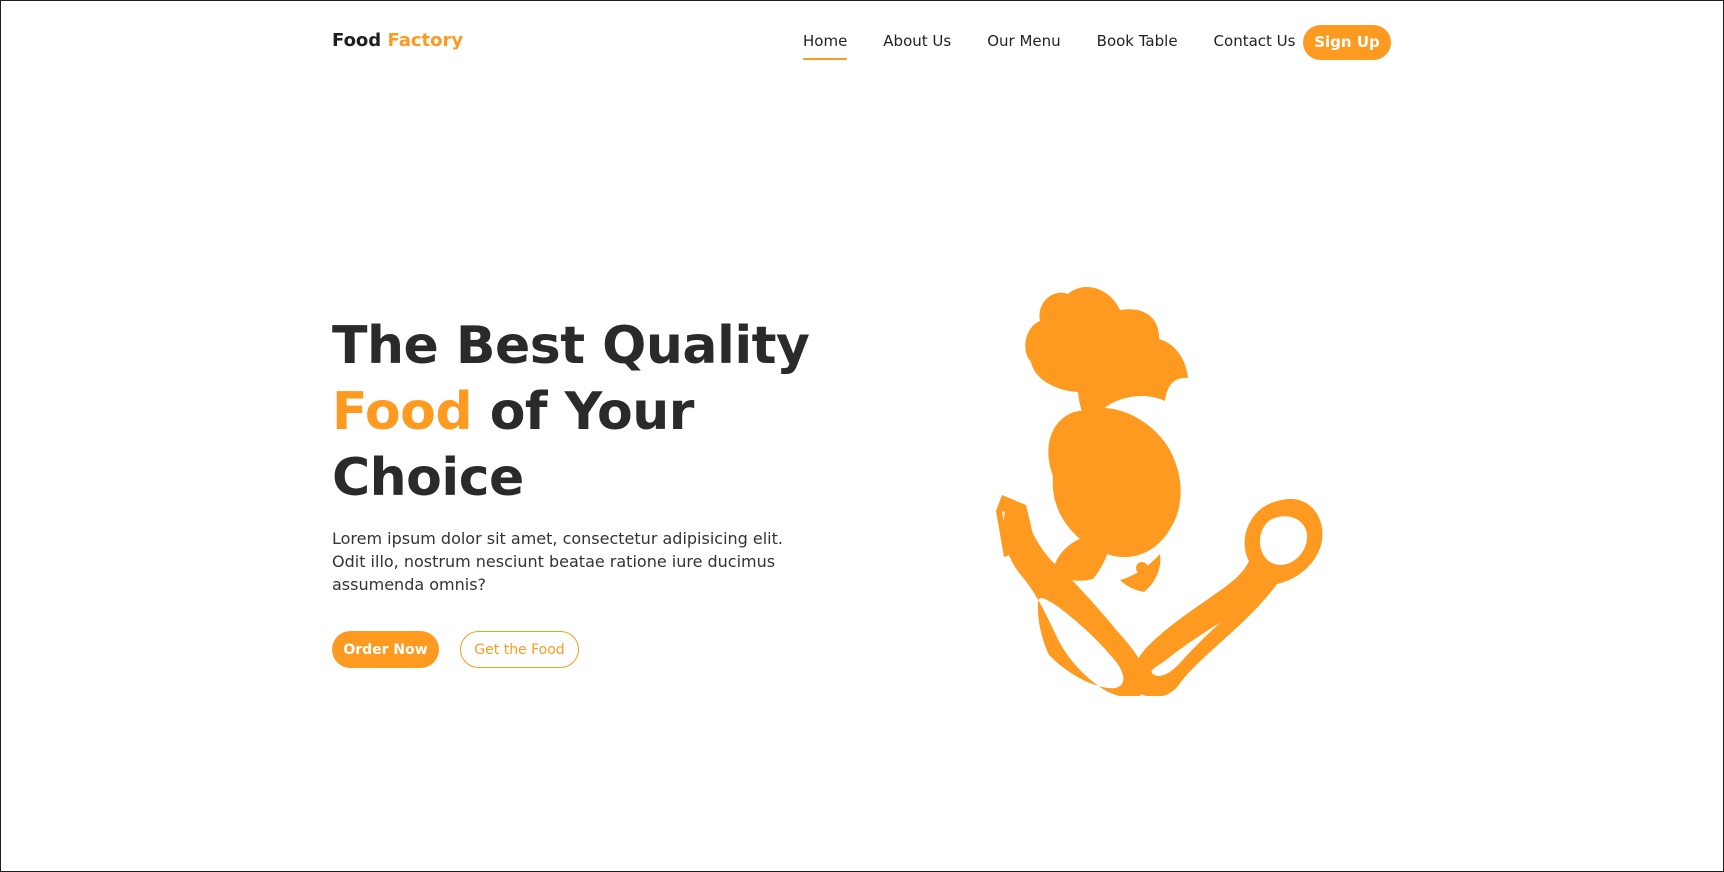 This screenshot has height=872, width=1724. I want to click on hero-title-line-three: Choice, so click(428, 478).